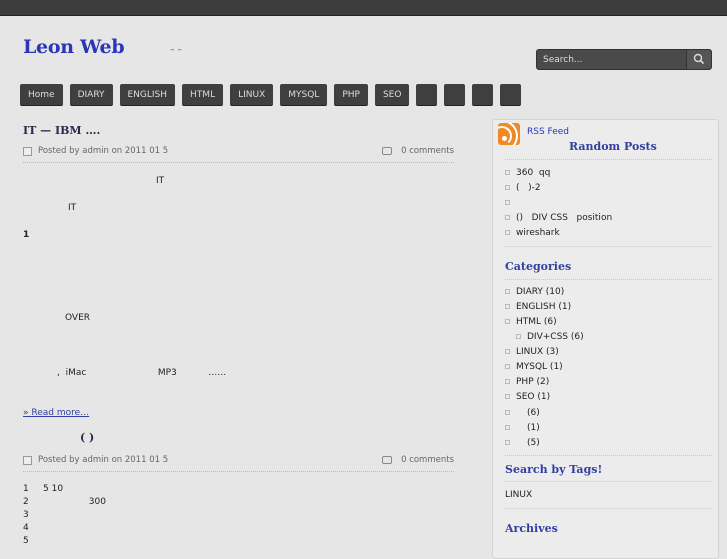 The height and width of the screenshot is (559, 727). I want to click on post-text-line: 2 300, so click(64, 502).